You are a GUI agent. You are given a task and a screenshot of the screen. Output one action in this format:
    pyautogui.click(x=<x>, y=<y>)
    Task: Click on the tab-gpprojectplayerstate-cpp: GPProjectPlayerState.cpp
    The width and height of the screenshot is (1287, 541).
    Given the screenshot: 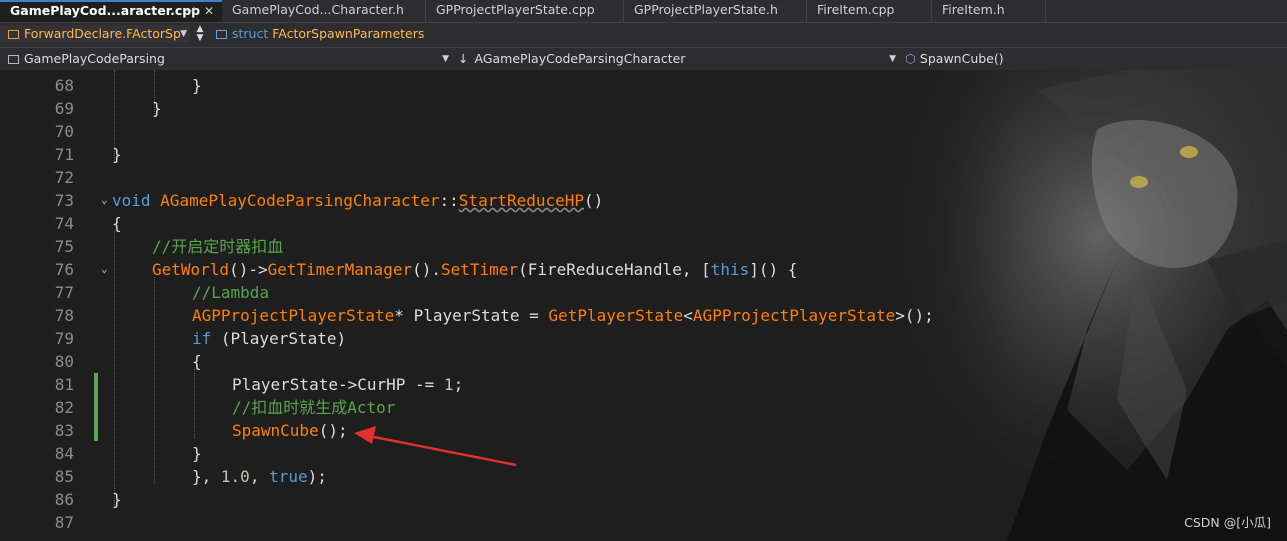 What is the action you would take?
    pyautogui.click(x=525, y=11)
    